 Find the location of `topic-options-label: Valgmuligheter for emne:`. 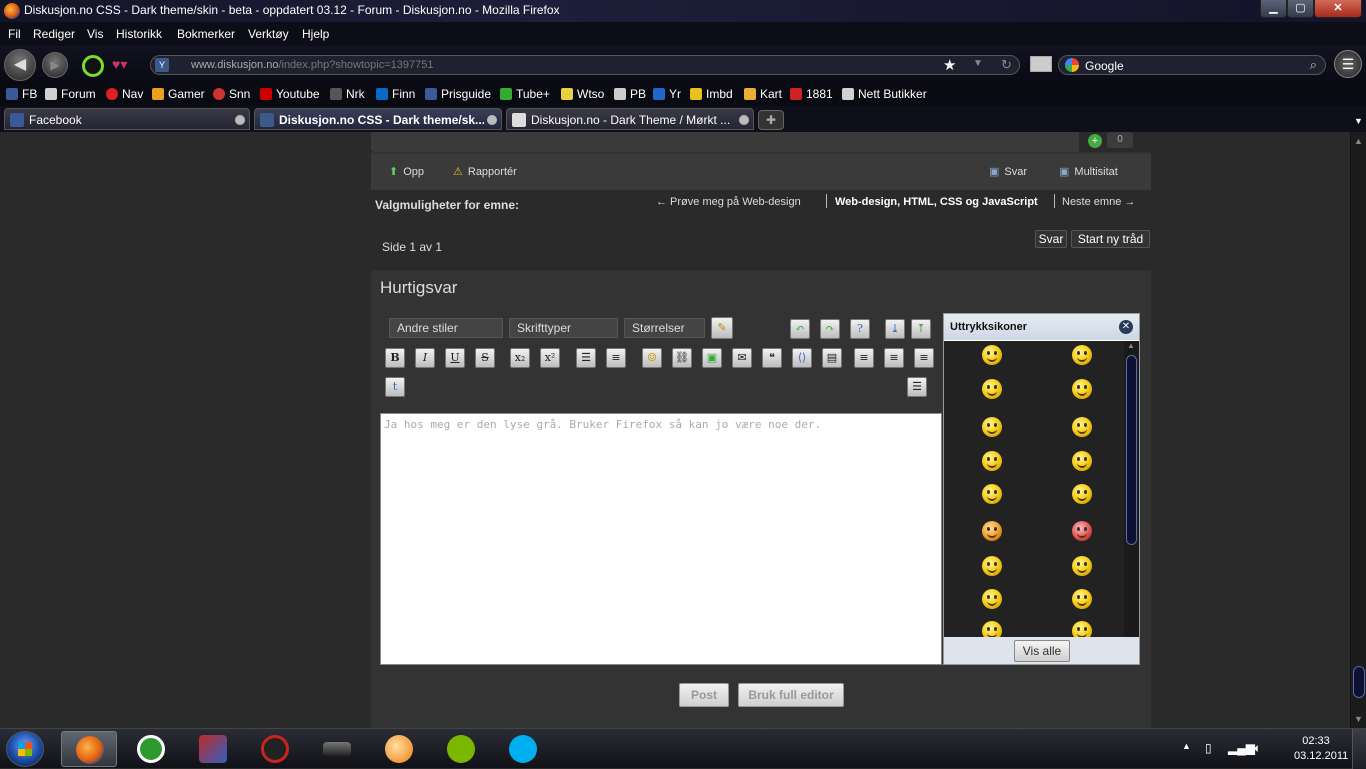

topic-options-label: Valgmuligheter for emne: is located at coordinates (447, 205).